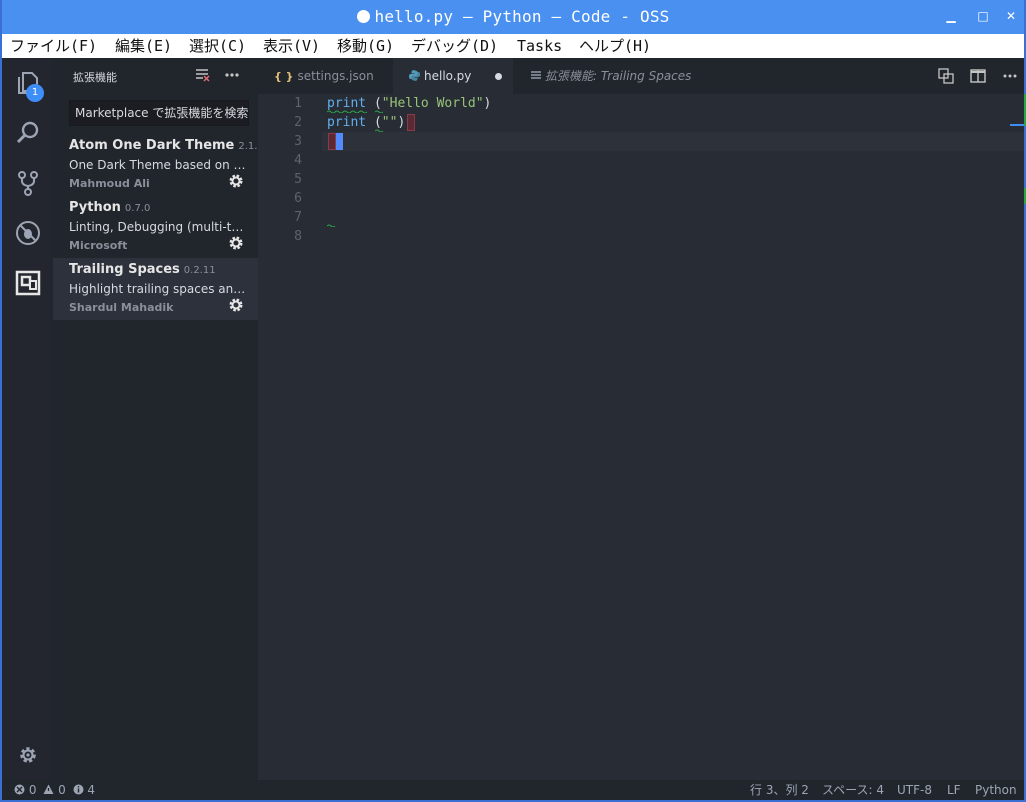 The height and width of the screenshot is (802, 1026). What do you see at coordinates (124, 269) in the screenshot?
I see `extension-name: Trailing Spaces` at bounding box center [124, 269].